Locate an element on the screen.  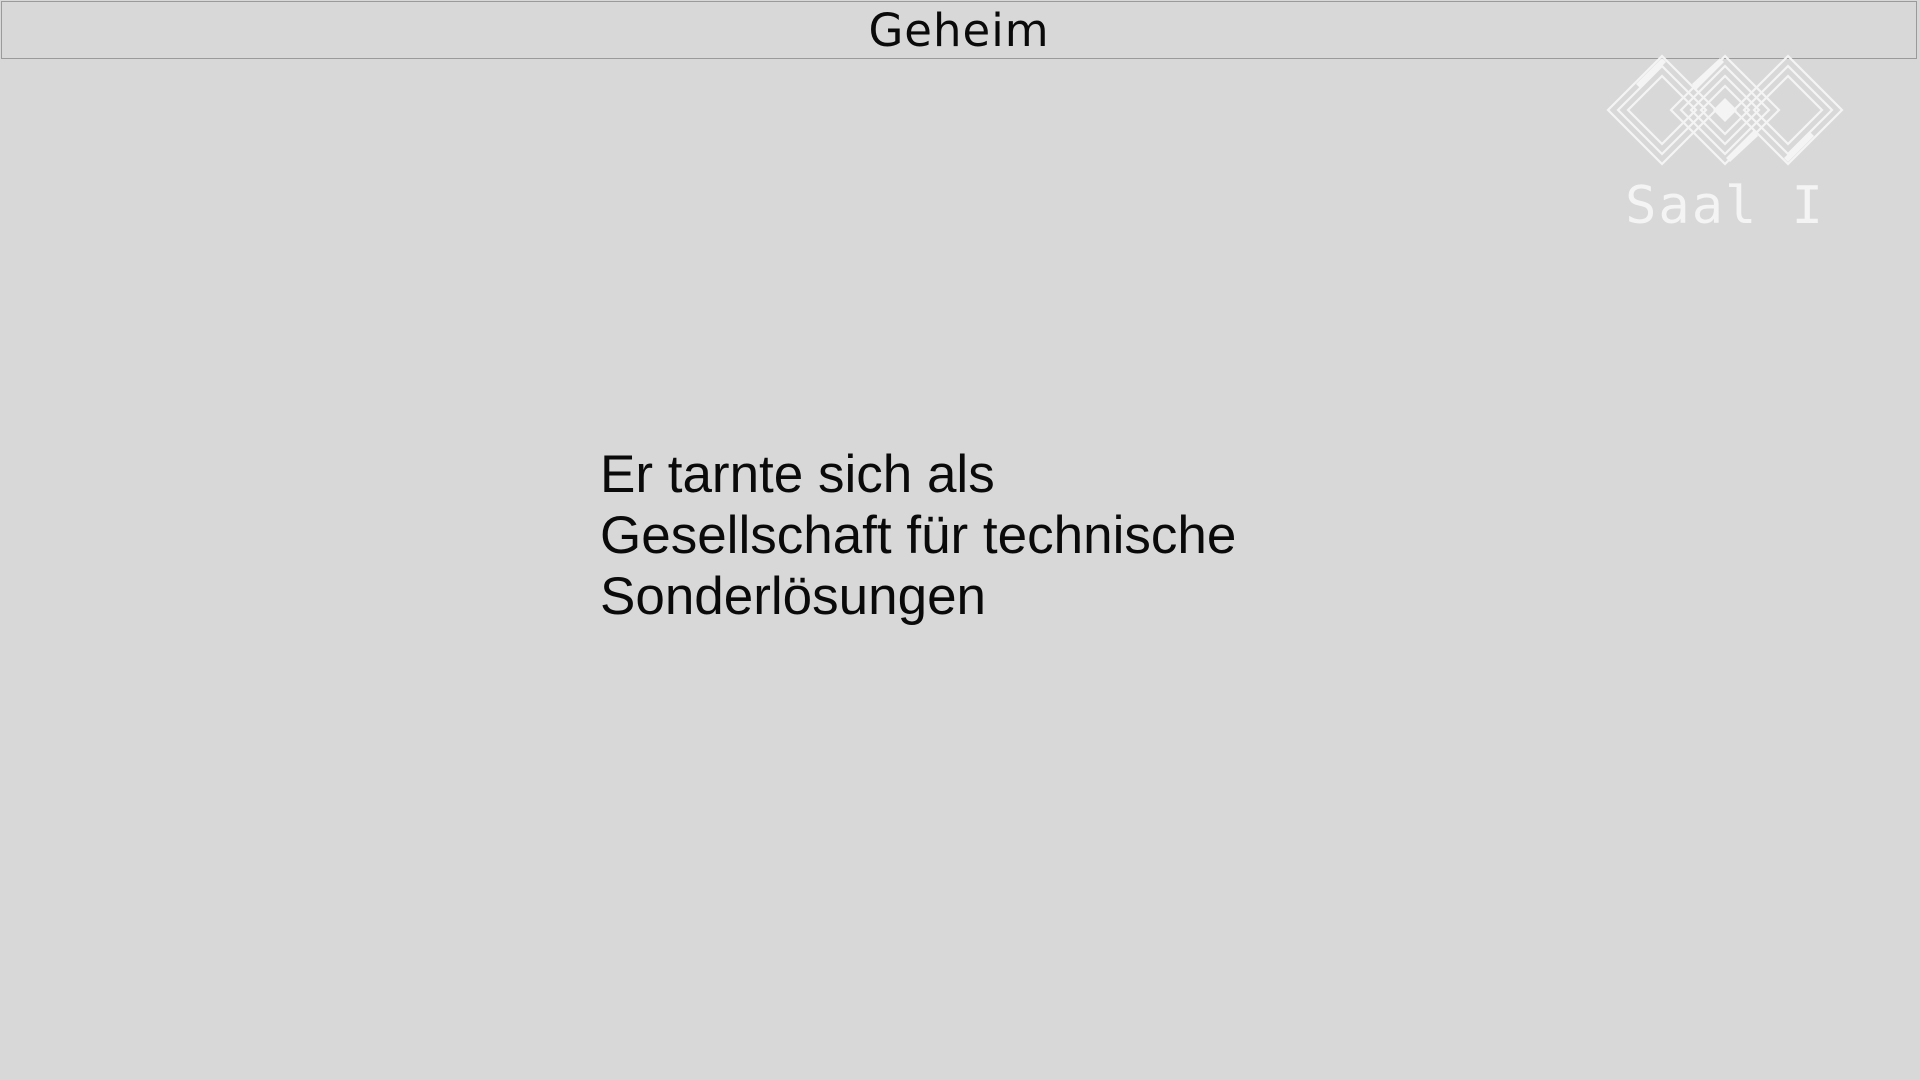
room-logo: Saal I is located at coordinates (1725, 145).